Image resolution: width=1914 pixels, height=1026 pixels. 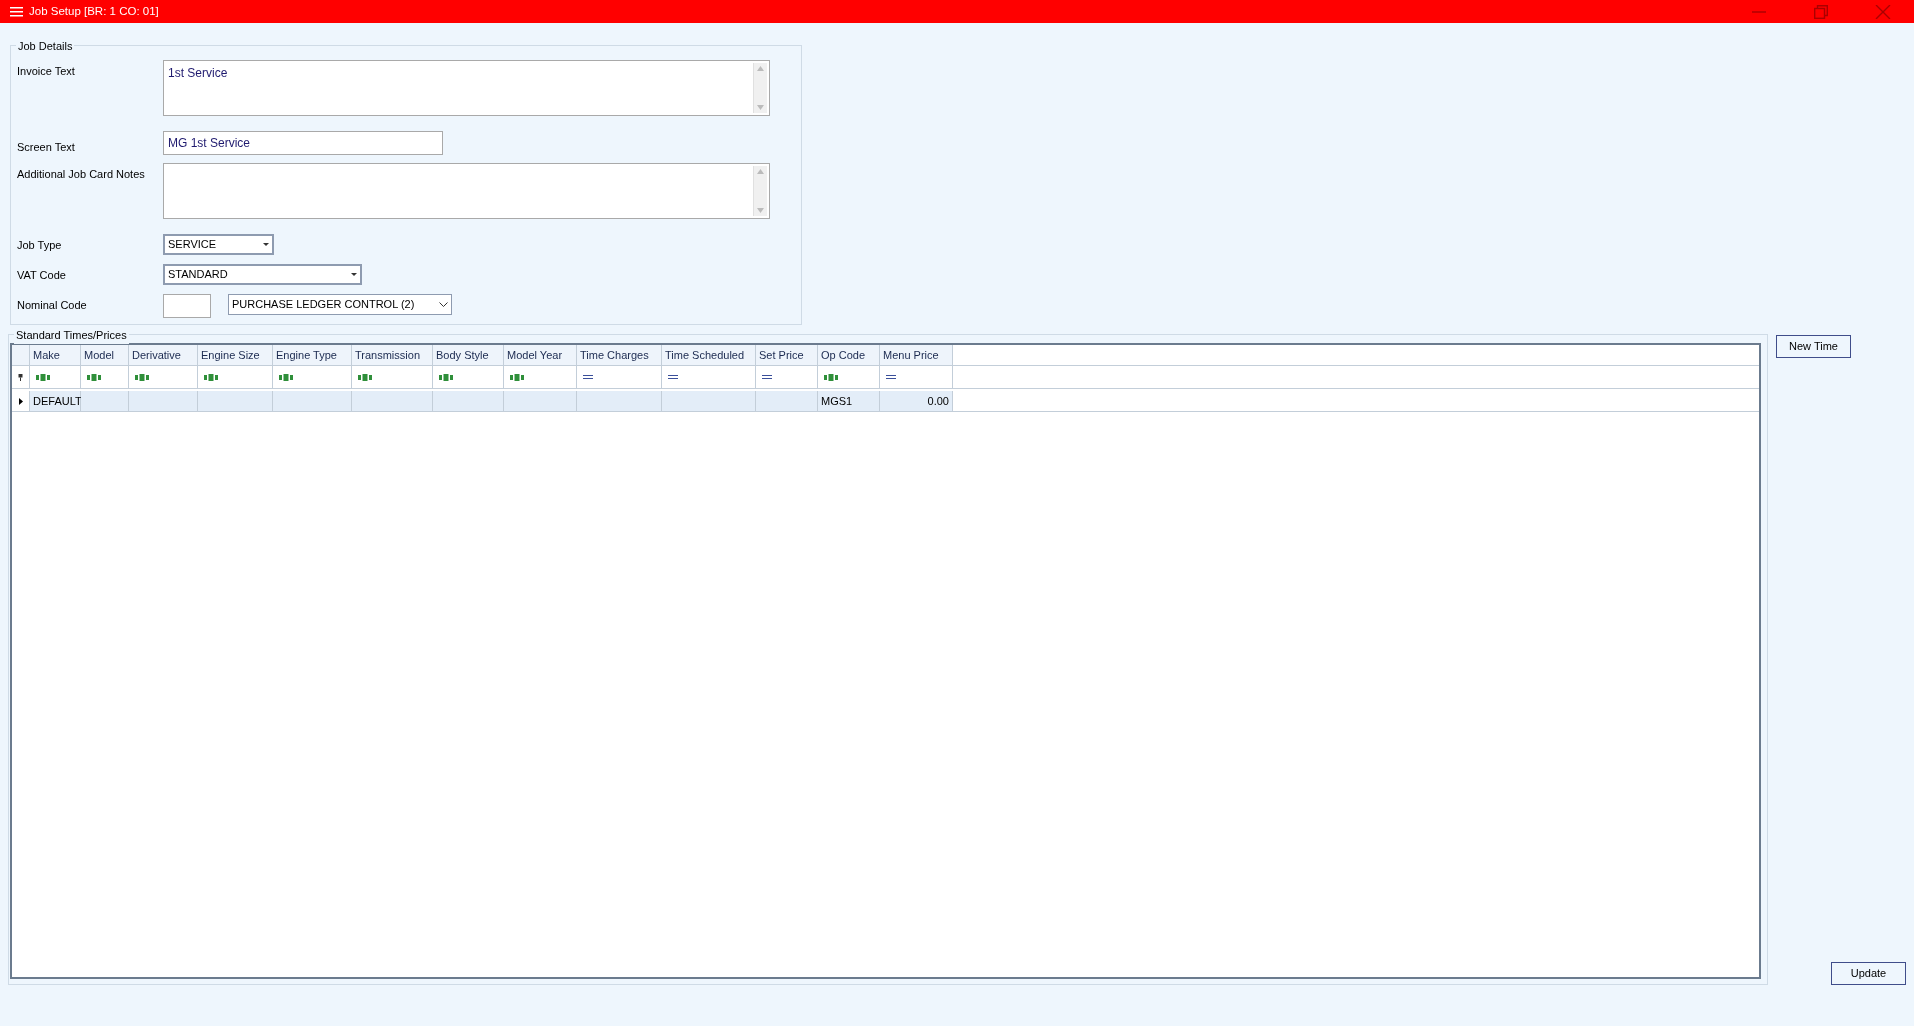 What do you see at coordinates (163, 355) in the screenshot?
I see `column-header: Derivative` at bounding box center [163, 355].